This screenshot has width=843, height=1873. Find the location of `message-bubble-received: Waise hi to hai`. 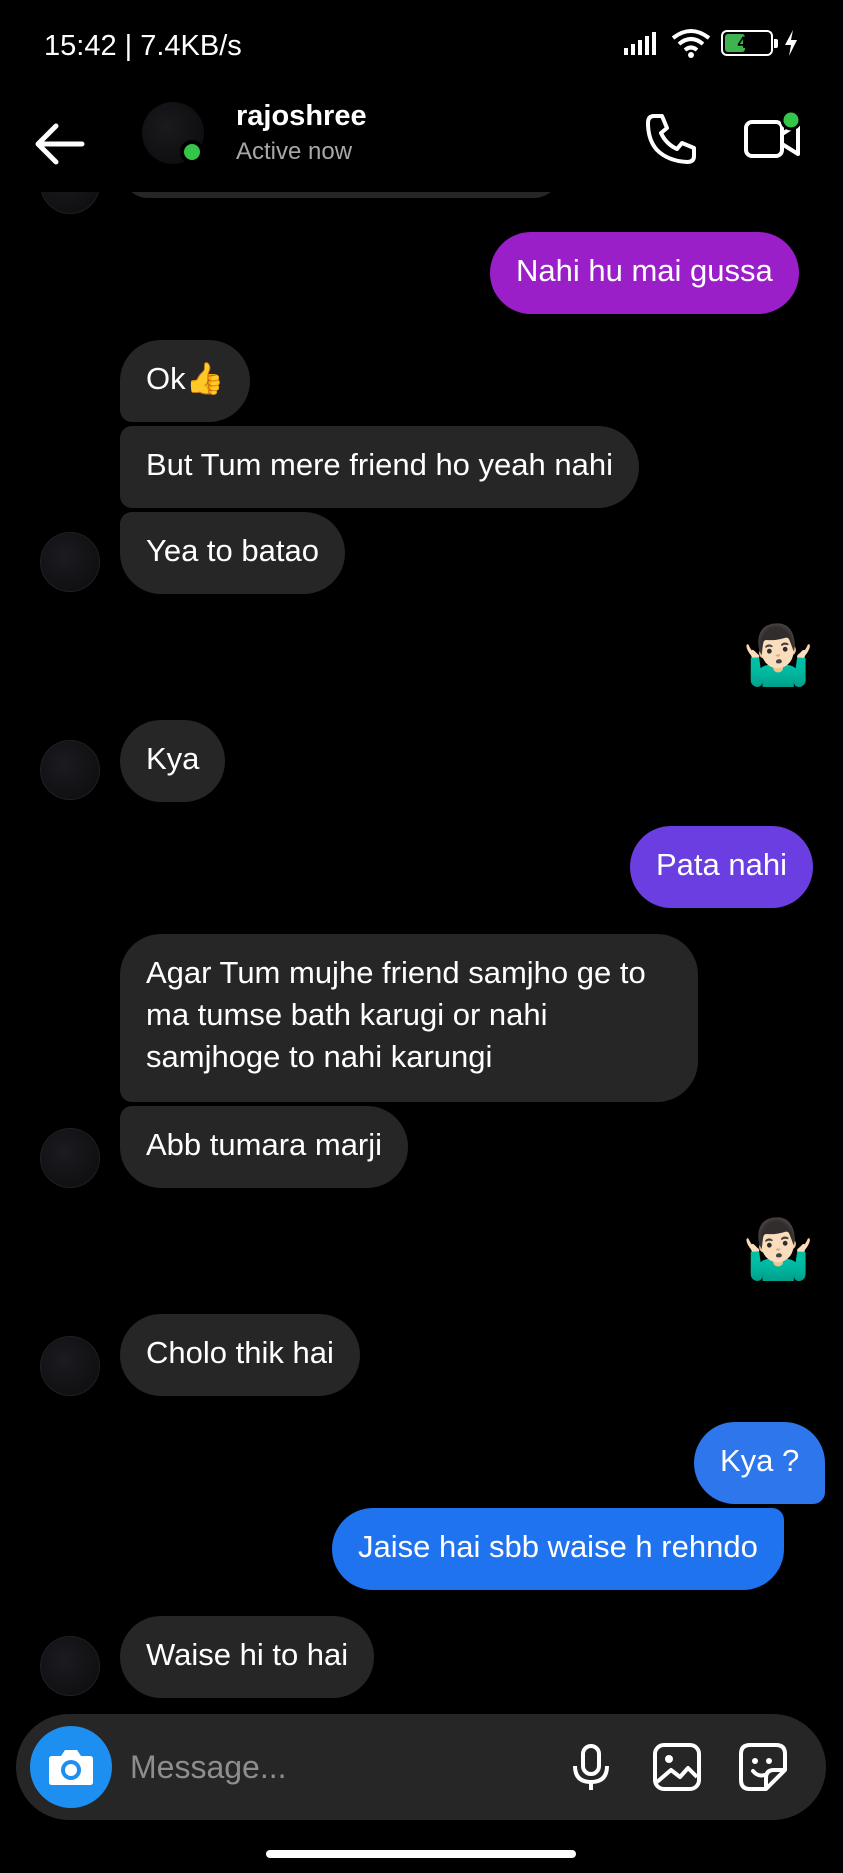

message-bubble-received: Waise hi to hai is located at coordinates (247, 1657).